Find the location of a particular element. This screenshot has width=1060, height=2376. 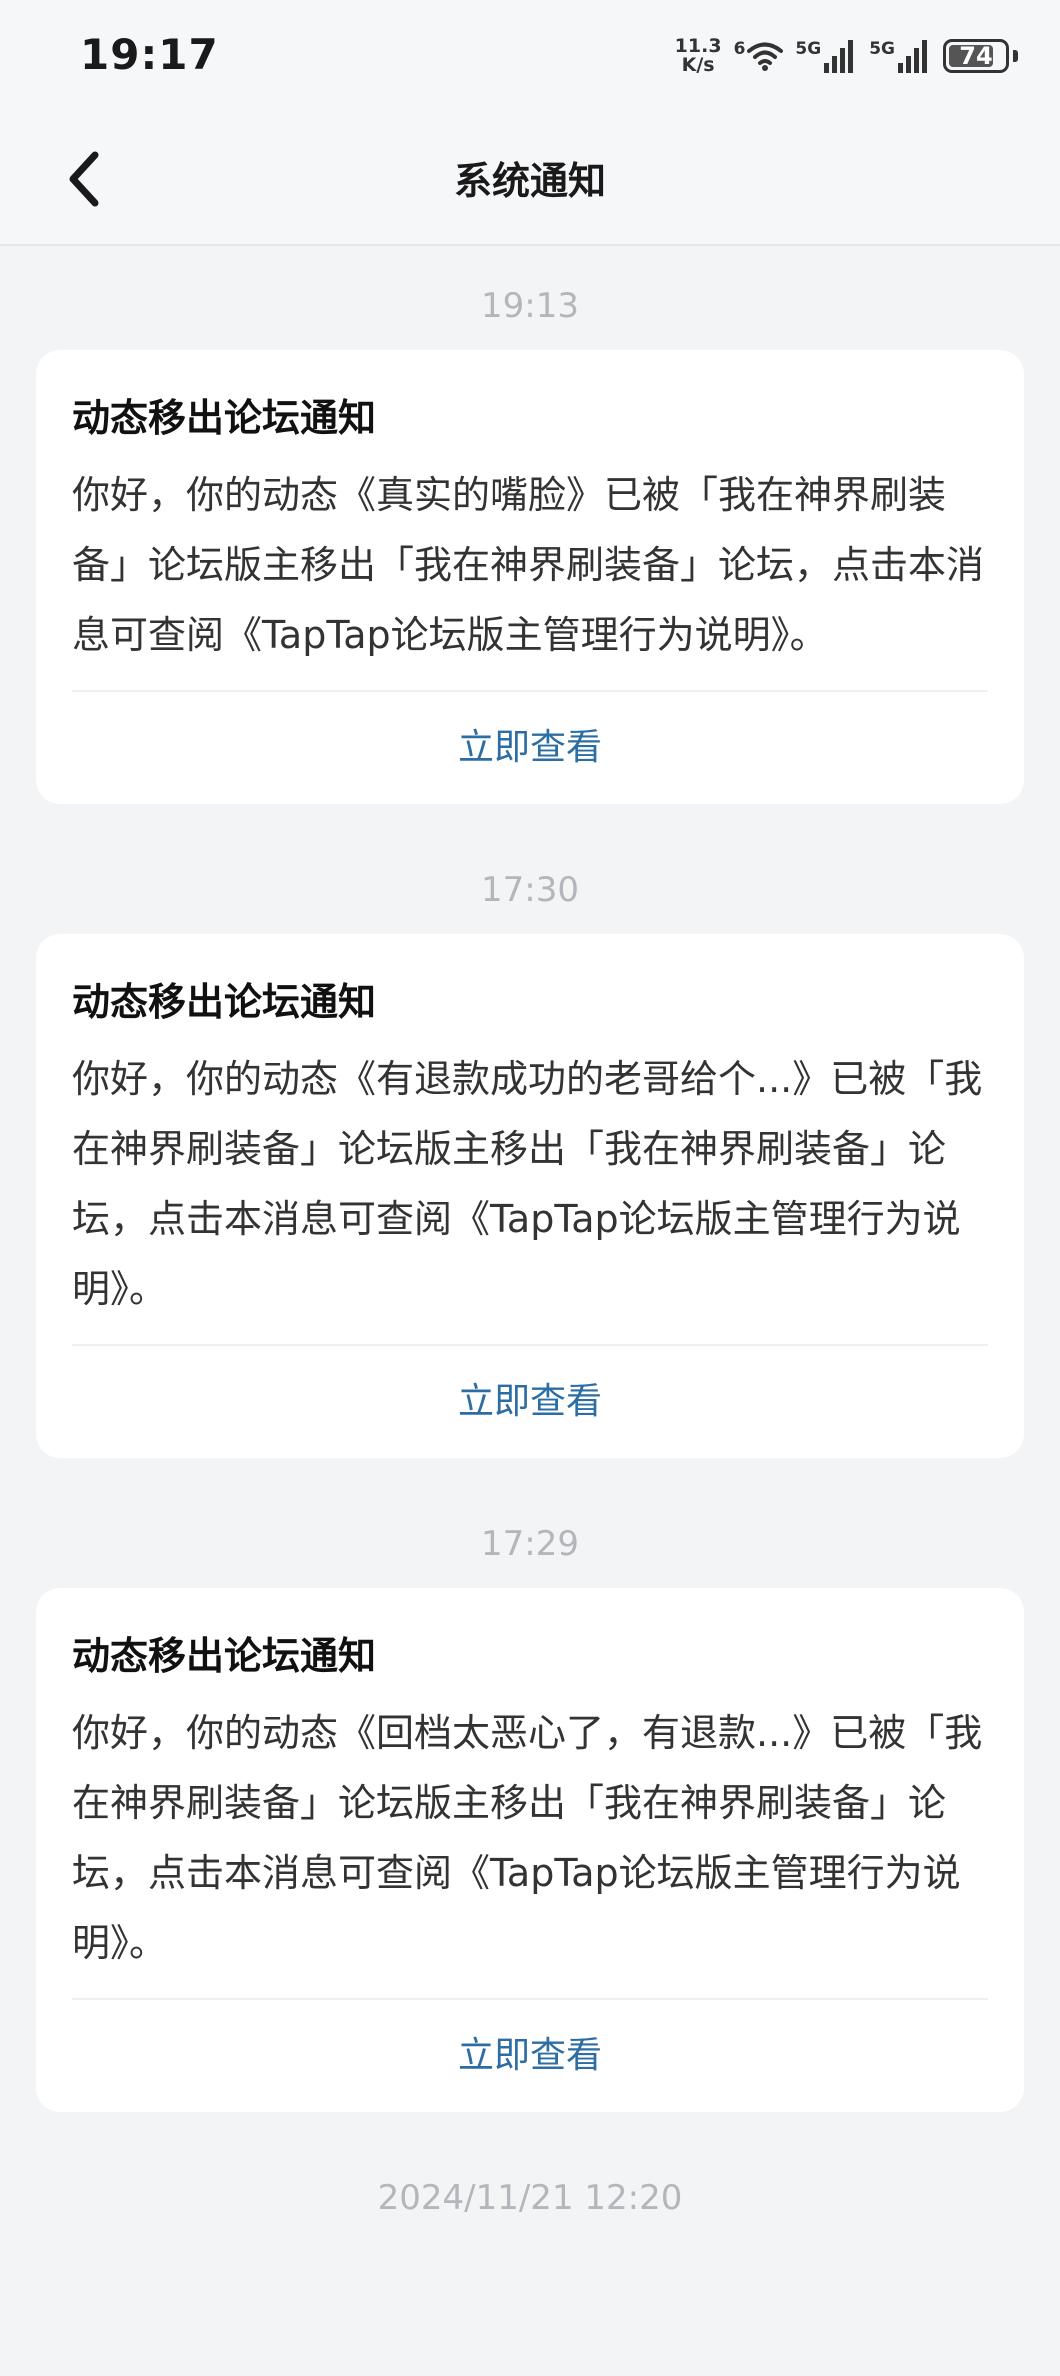

battery-level: 74 is located at coordinates (976, 56).